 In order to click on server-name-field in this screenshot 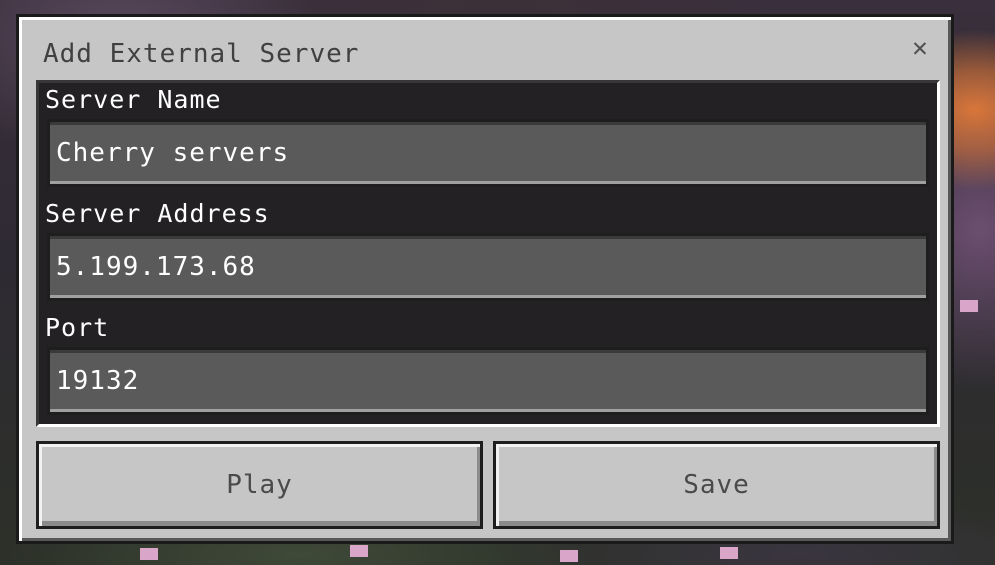, I will do `click(488, 153)`.